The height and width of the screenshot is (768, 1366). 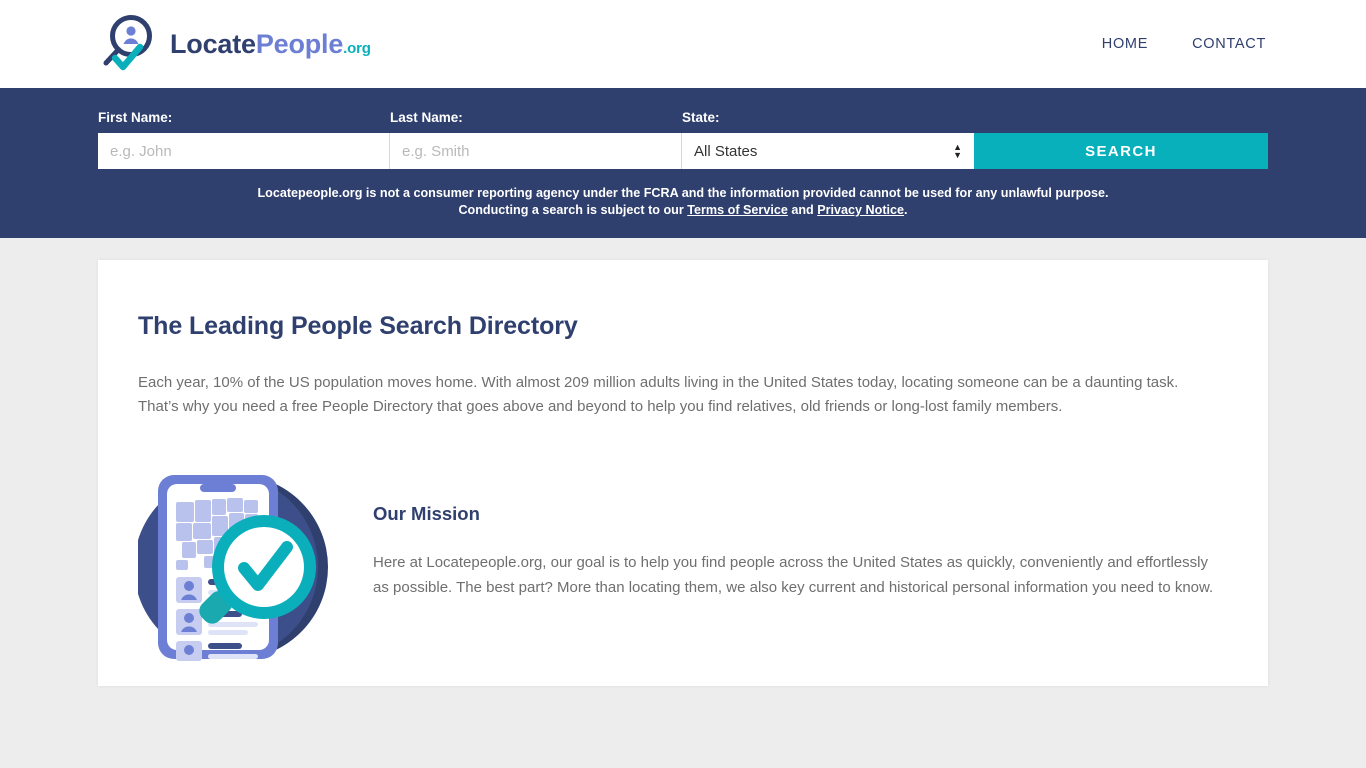 What do you see at coordinates (737, 210) in the screenshot?
I see `terms-of-service-link: Terms of Service` at bounding box center [737, 210].